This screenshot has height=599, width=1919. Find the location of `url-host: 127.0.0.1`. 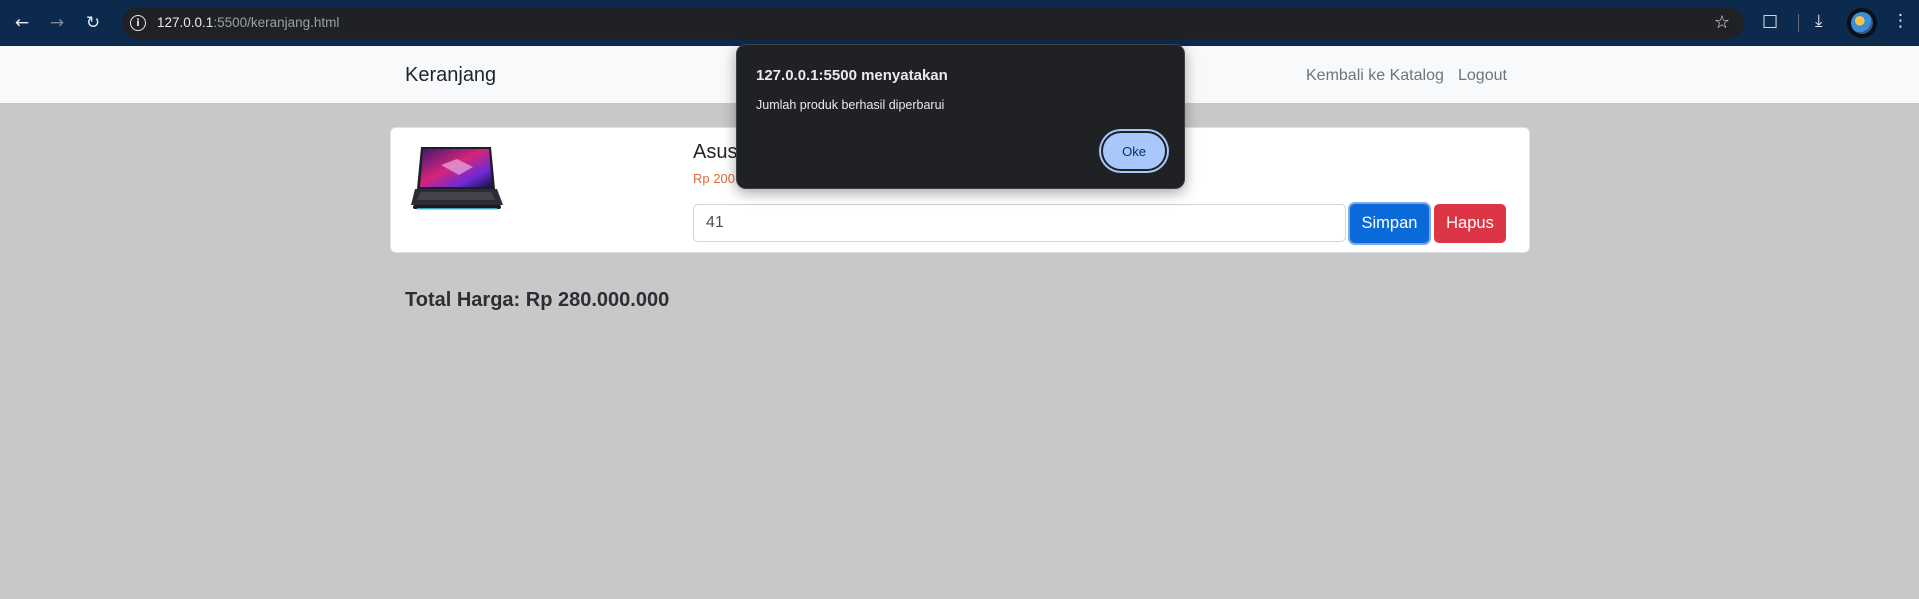

url-host: 127.0.0.1 is located at coordinates (185, 22).